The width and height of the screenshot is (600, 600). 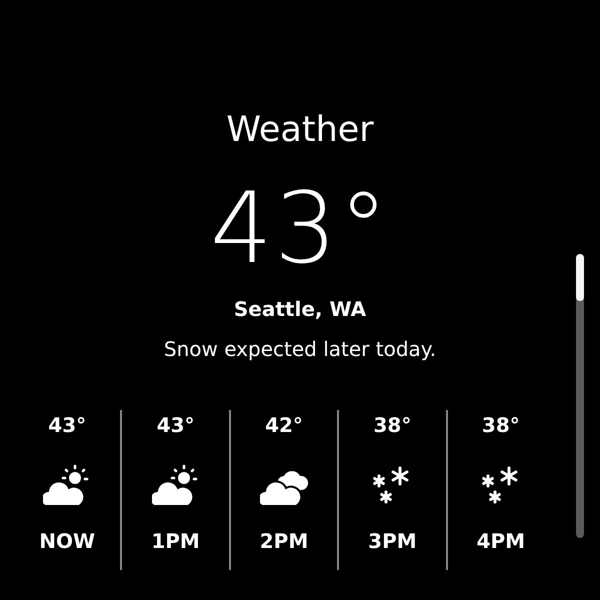 I want to click on current-temperature: 43°, so click(x=300, y=229).